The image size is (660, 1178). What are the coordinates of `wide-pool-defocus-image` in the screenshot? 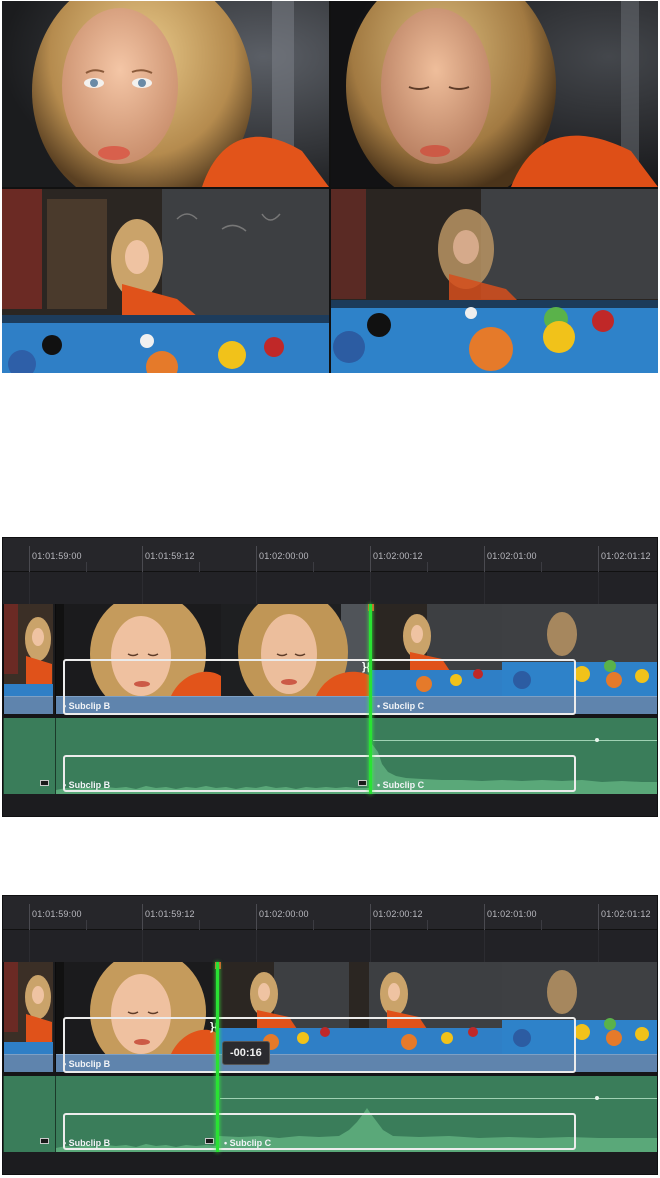 It's located at (494, 281).